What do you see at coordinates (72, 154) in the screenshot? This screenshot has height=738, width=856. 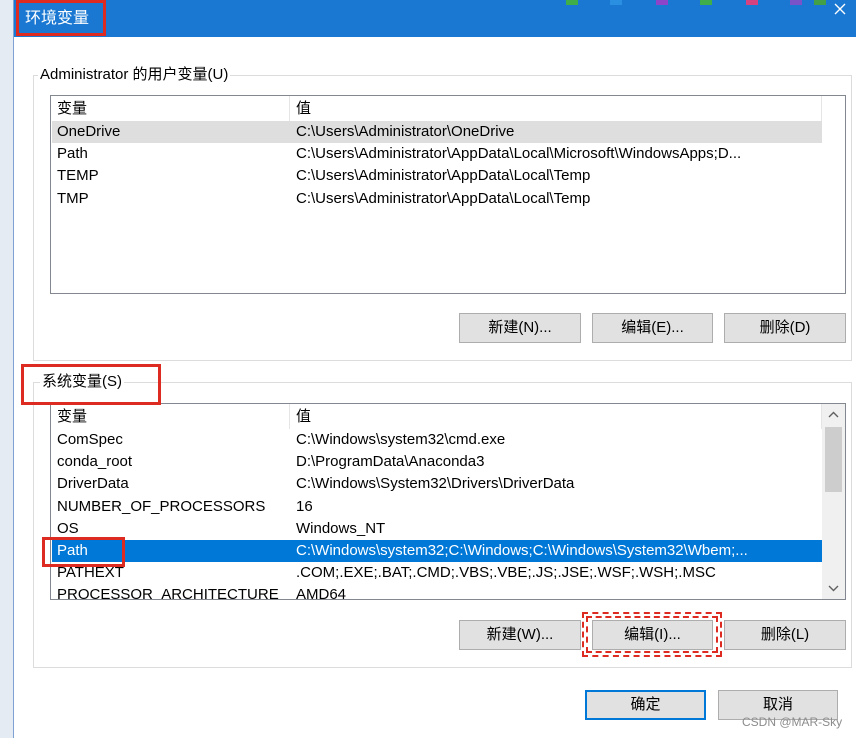 I see `variable-name: Path` at bounding box center [72, 154].